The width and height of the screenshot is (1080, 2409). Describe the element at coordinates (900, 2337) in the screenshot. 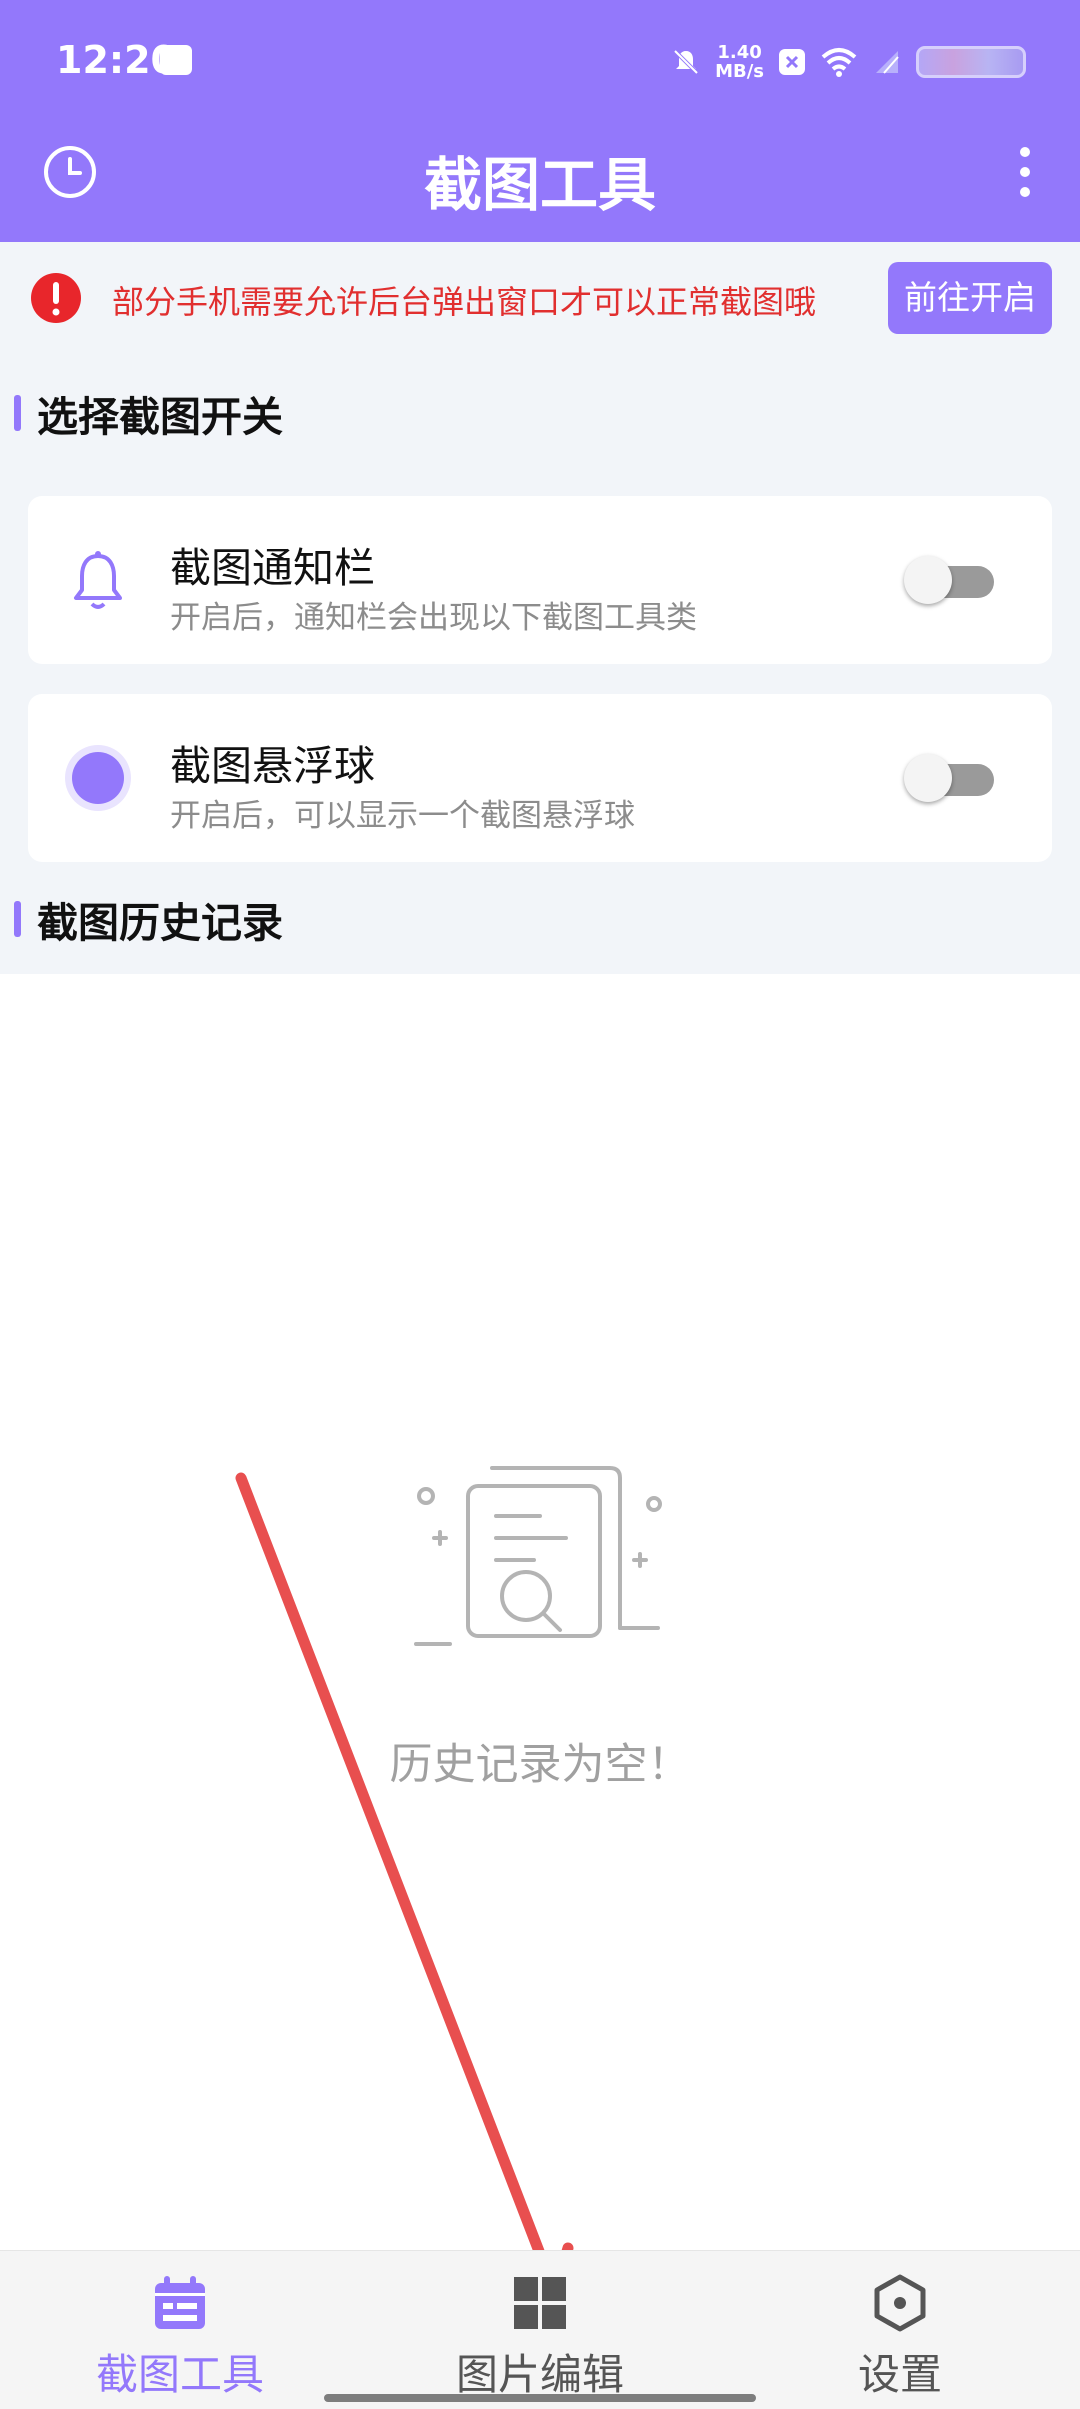

I see `nav-tab-settings: 设置` at that location.